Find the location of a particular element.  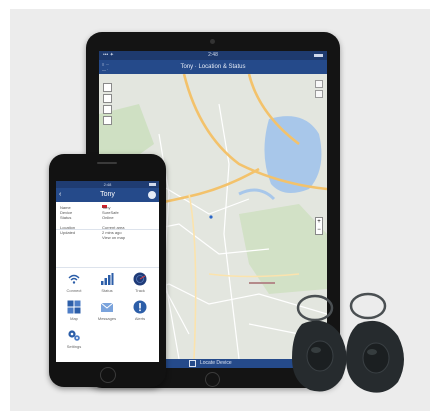

map-layer-controls is located at coordinates (319, 90).